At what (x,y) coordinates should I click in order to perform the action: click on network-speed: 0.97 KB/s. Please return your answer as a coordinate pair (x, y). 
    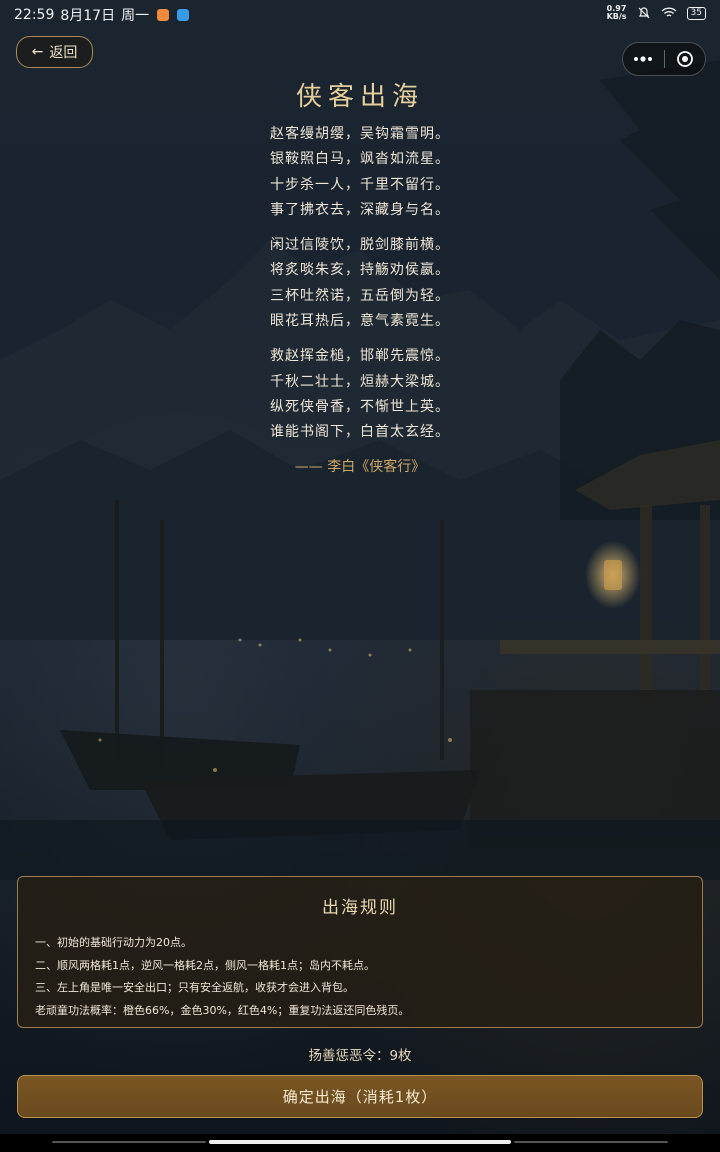
    Looking at the image, I should click on (616, 12).